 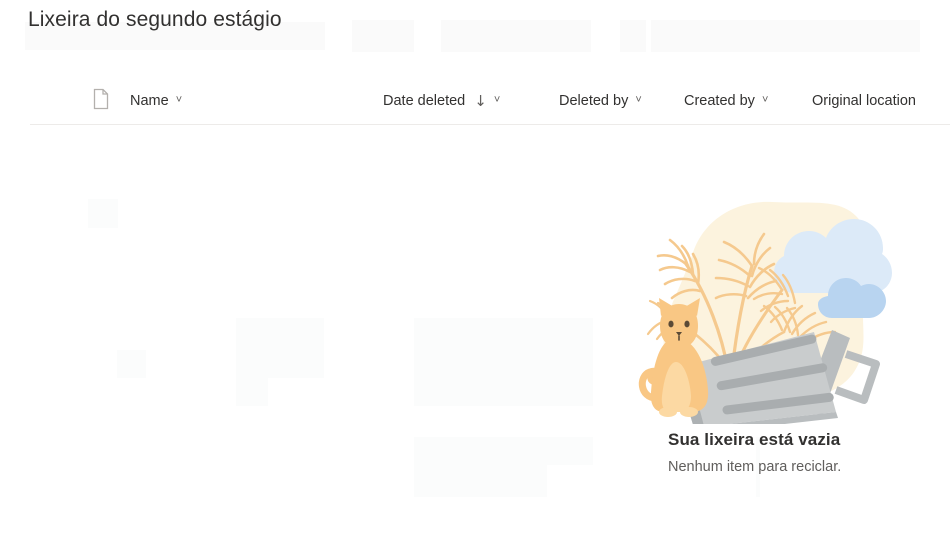 I want to click on toolbar: Lixeira do segundo estágio, so click(x=475, y=29).